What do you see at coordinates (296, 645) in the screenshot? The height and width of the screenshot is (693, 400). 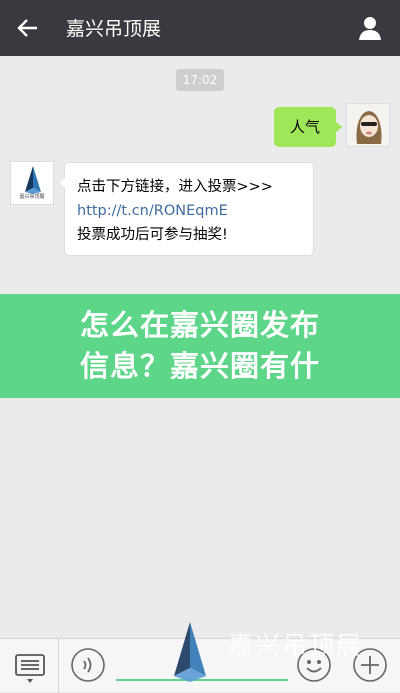 I see `watermark-text: 嘉兴吊顶展` at bounding box center [296, 645].